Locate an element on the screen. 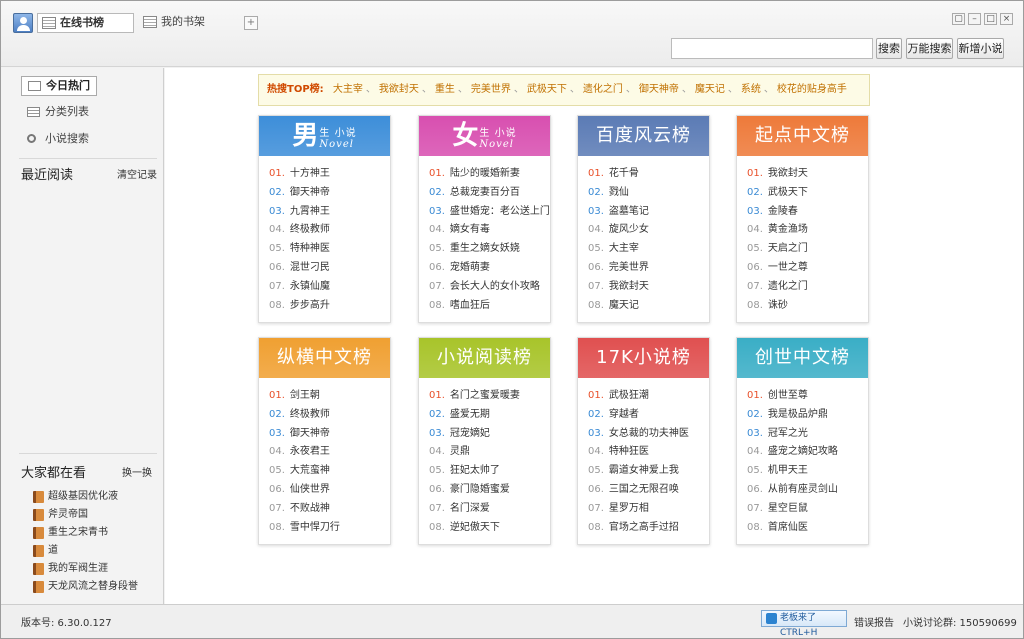  hot-search-item: 遗化之门 is located at coordinates (603, 89).